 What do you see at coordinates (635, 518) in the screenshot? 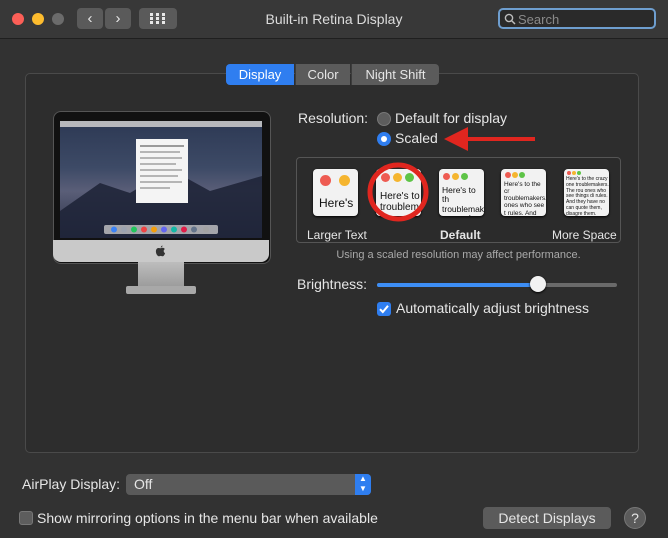
I see `help-button: ?` at bounding box center [635, 518].